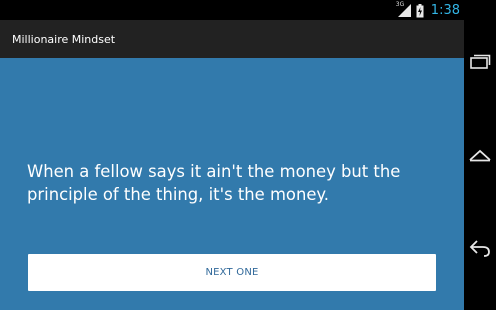 The height and width of the screenshot is (310, 496). What do you see at coordinates (480, 62) in the screenshot?
I see `recent-apps-icon` at bounding box center [480, 62].